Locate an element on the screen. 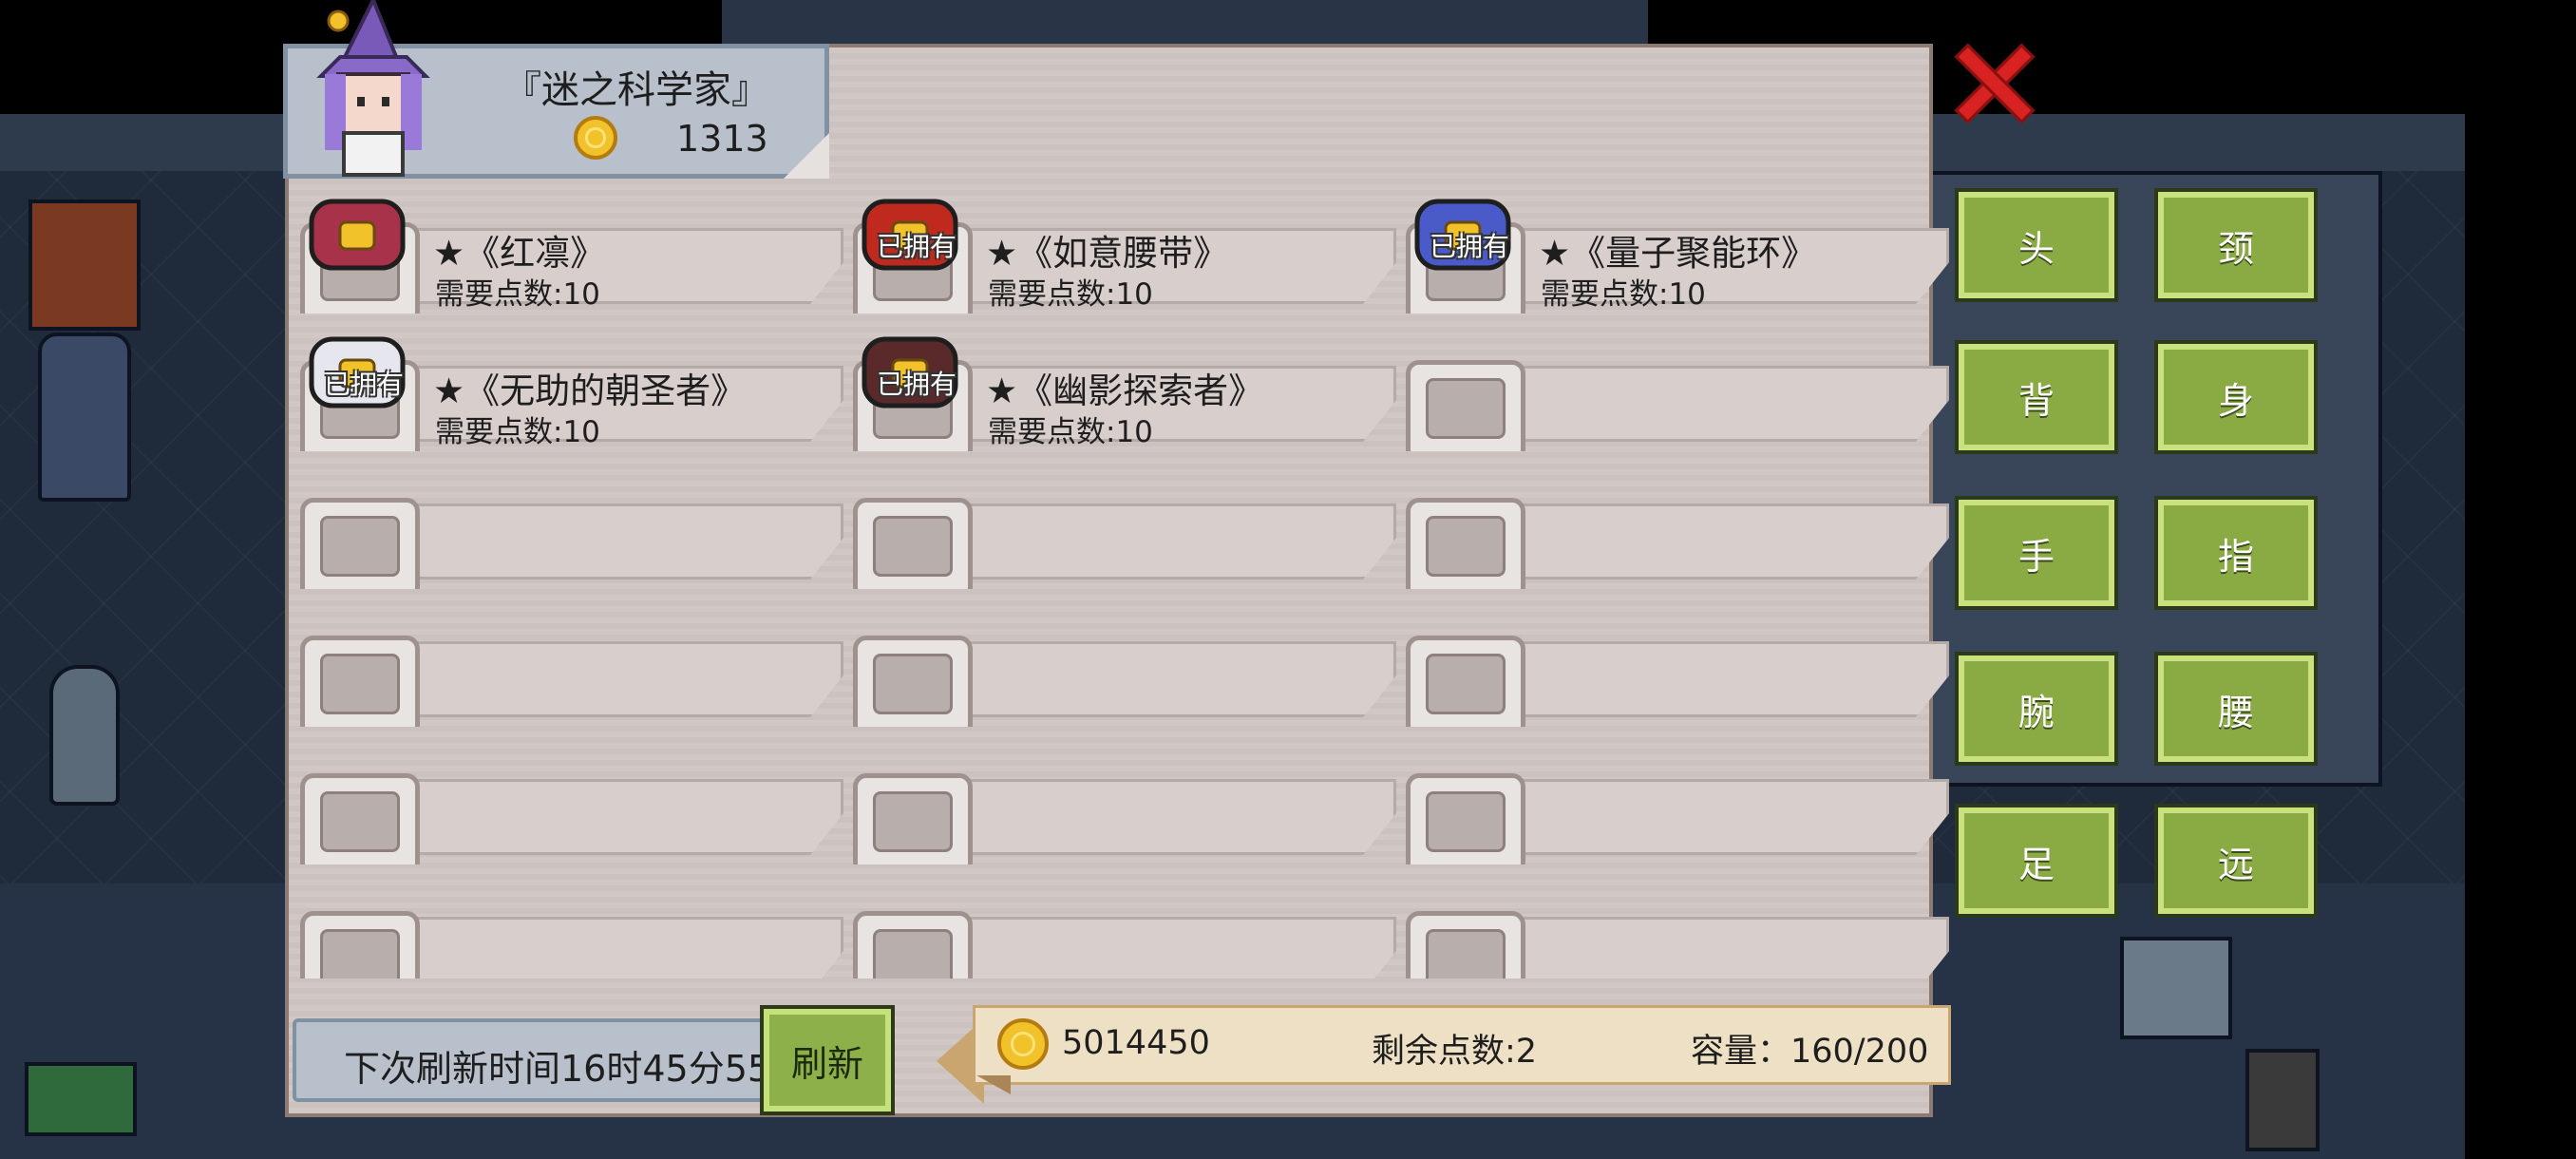 The width and height of the screenshot is (2576, 1159). category-hand-button: 手 is located at coordinates (2037, 553).